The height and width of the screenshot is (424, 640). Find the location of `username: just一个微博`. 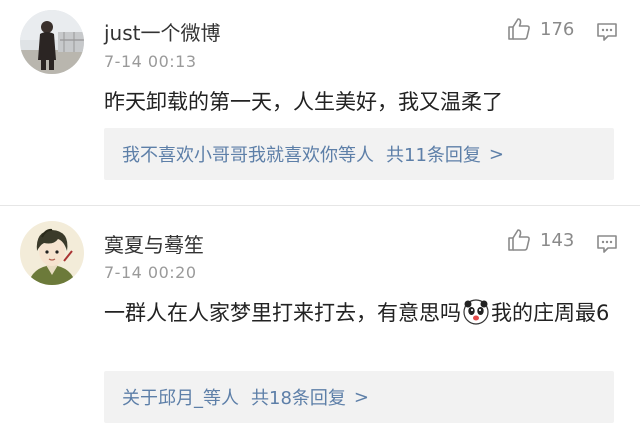

username: just一个微博 is located at coordinates (162, 31).